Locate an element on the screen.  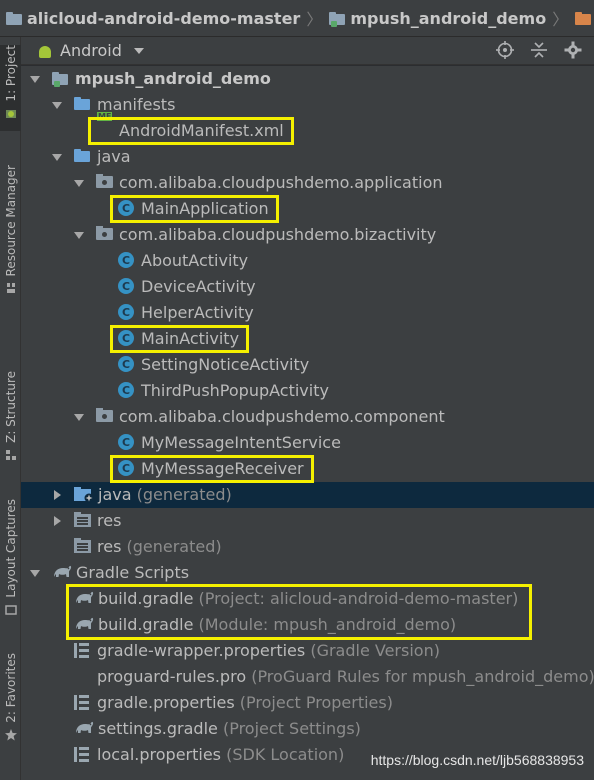
breadcrumb-item-build: build is located at coordinates (584, 18).